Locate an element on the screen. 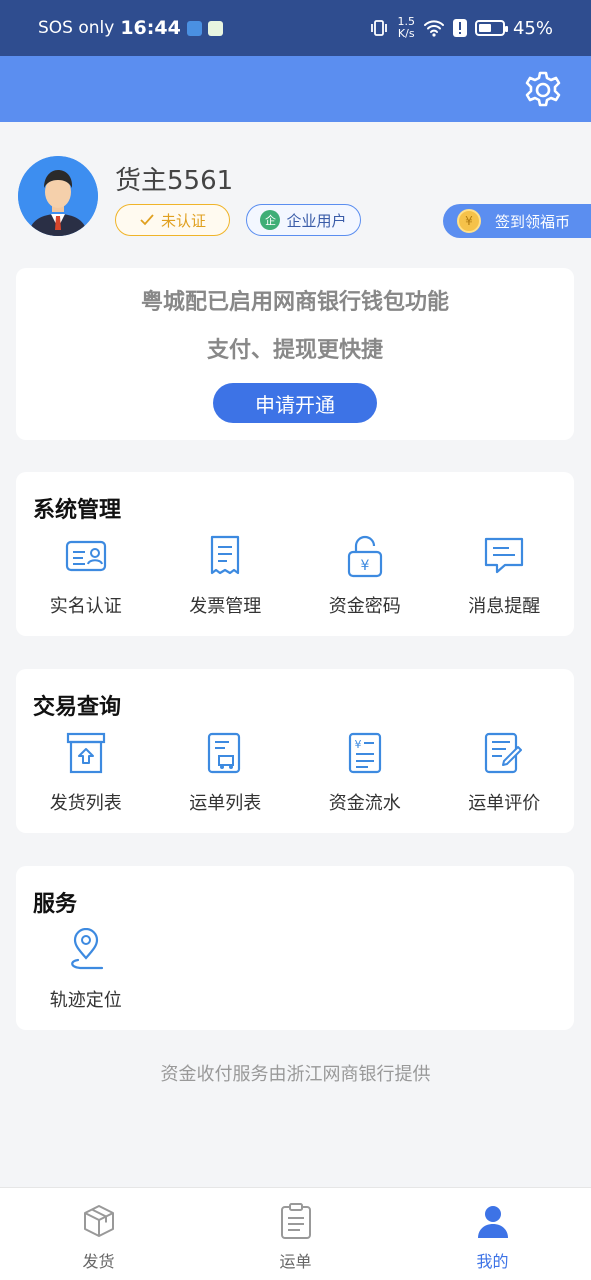 The width and height of the screenshot is (591, 1280). verification-status-badge: 未认证 is located at coordinates (172, 220).